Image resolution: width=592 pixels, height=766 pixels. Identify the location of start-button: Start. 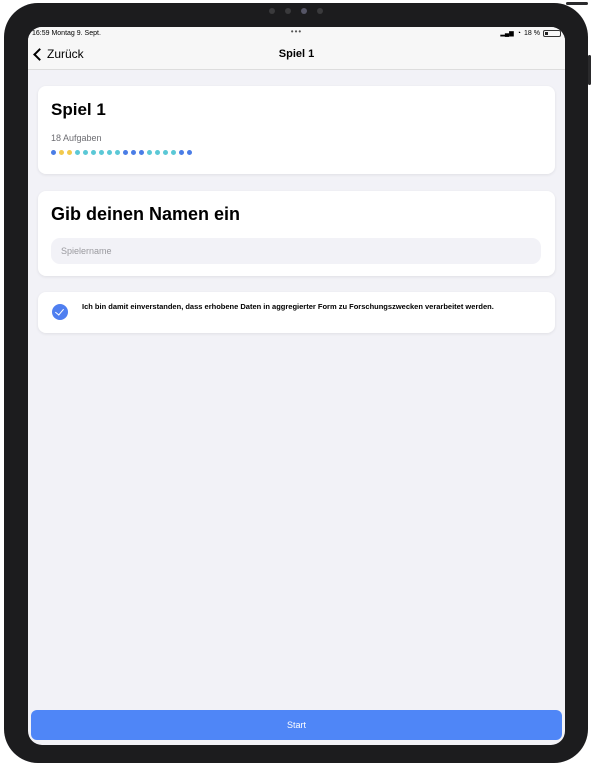
(296, 725).